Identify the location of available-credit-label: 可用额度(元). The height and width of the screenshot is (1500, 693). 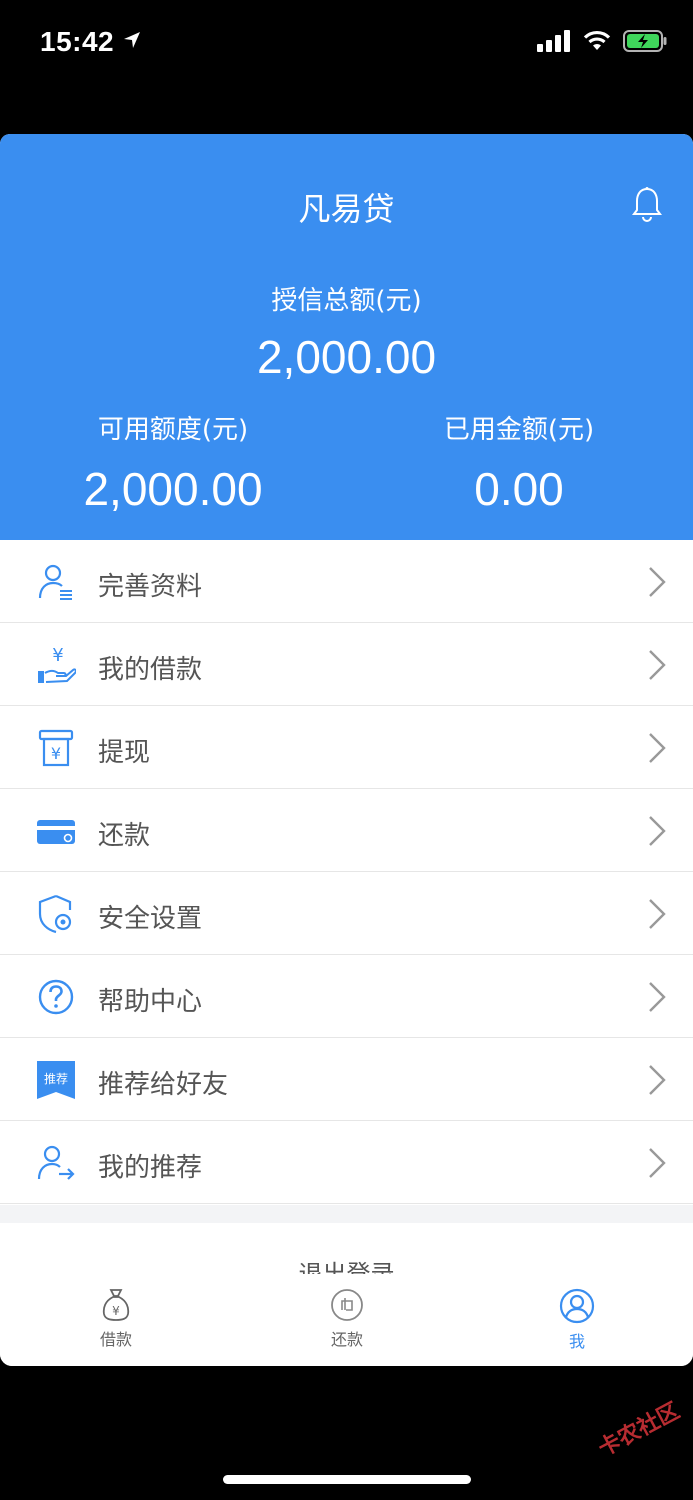
(173, 430).